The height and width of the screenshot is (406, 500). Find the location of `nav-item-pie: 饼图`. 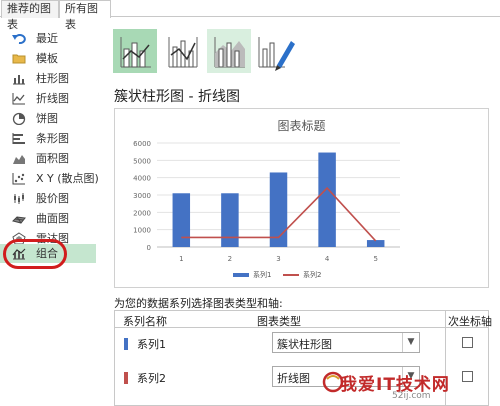

nav-item-pie: 饼图 is located at coordinates (50, 118).